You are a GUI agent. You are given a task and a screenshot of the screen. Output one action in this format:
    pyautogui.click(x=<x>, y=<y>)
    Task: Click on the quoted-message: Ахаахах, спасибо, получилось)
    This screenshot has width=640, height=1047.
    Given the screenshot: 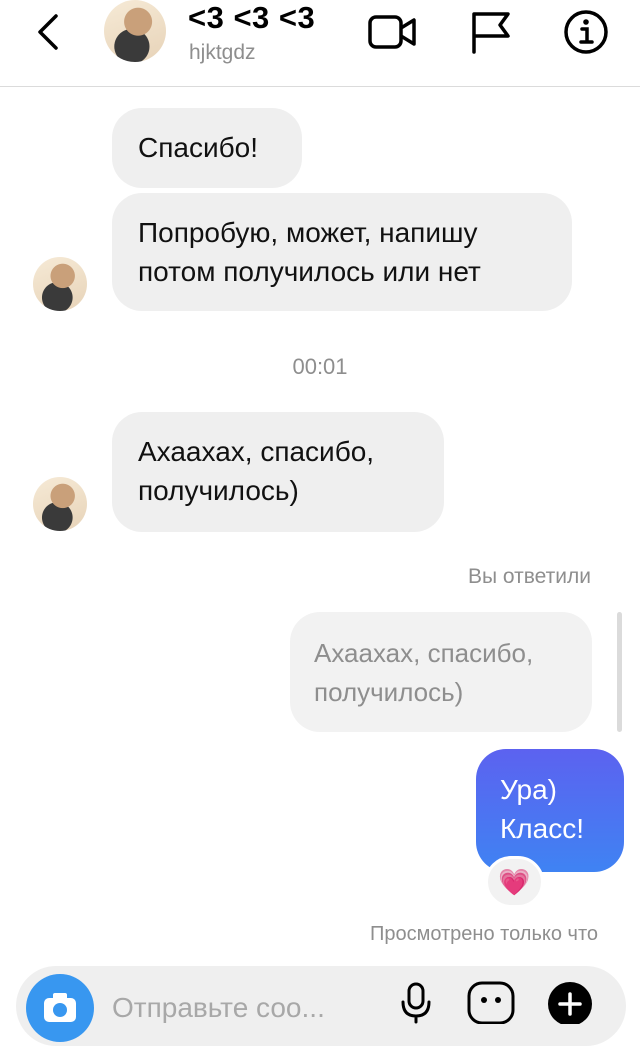 What is the action you would take?
    pyautogui.click(x=441, y=672)
    